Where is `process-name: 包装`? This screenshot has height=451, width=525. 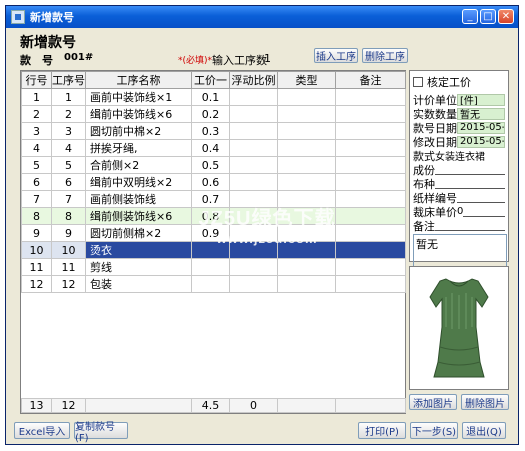
process-name: 包装 is located at coordinates (138, 284).